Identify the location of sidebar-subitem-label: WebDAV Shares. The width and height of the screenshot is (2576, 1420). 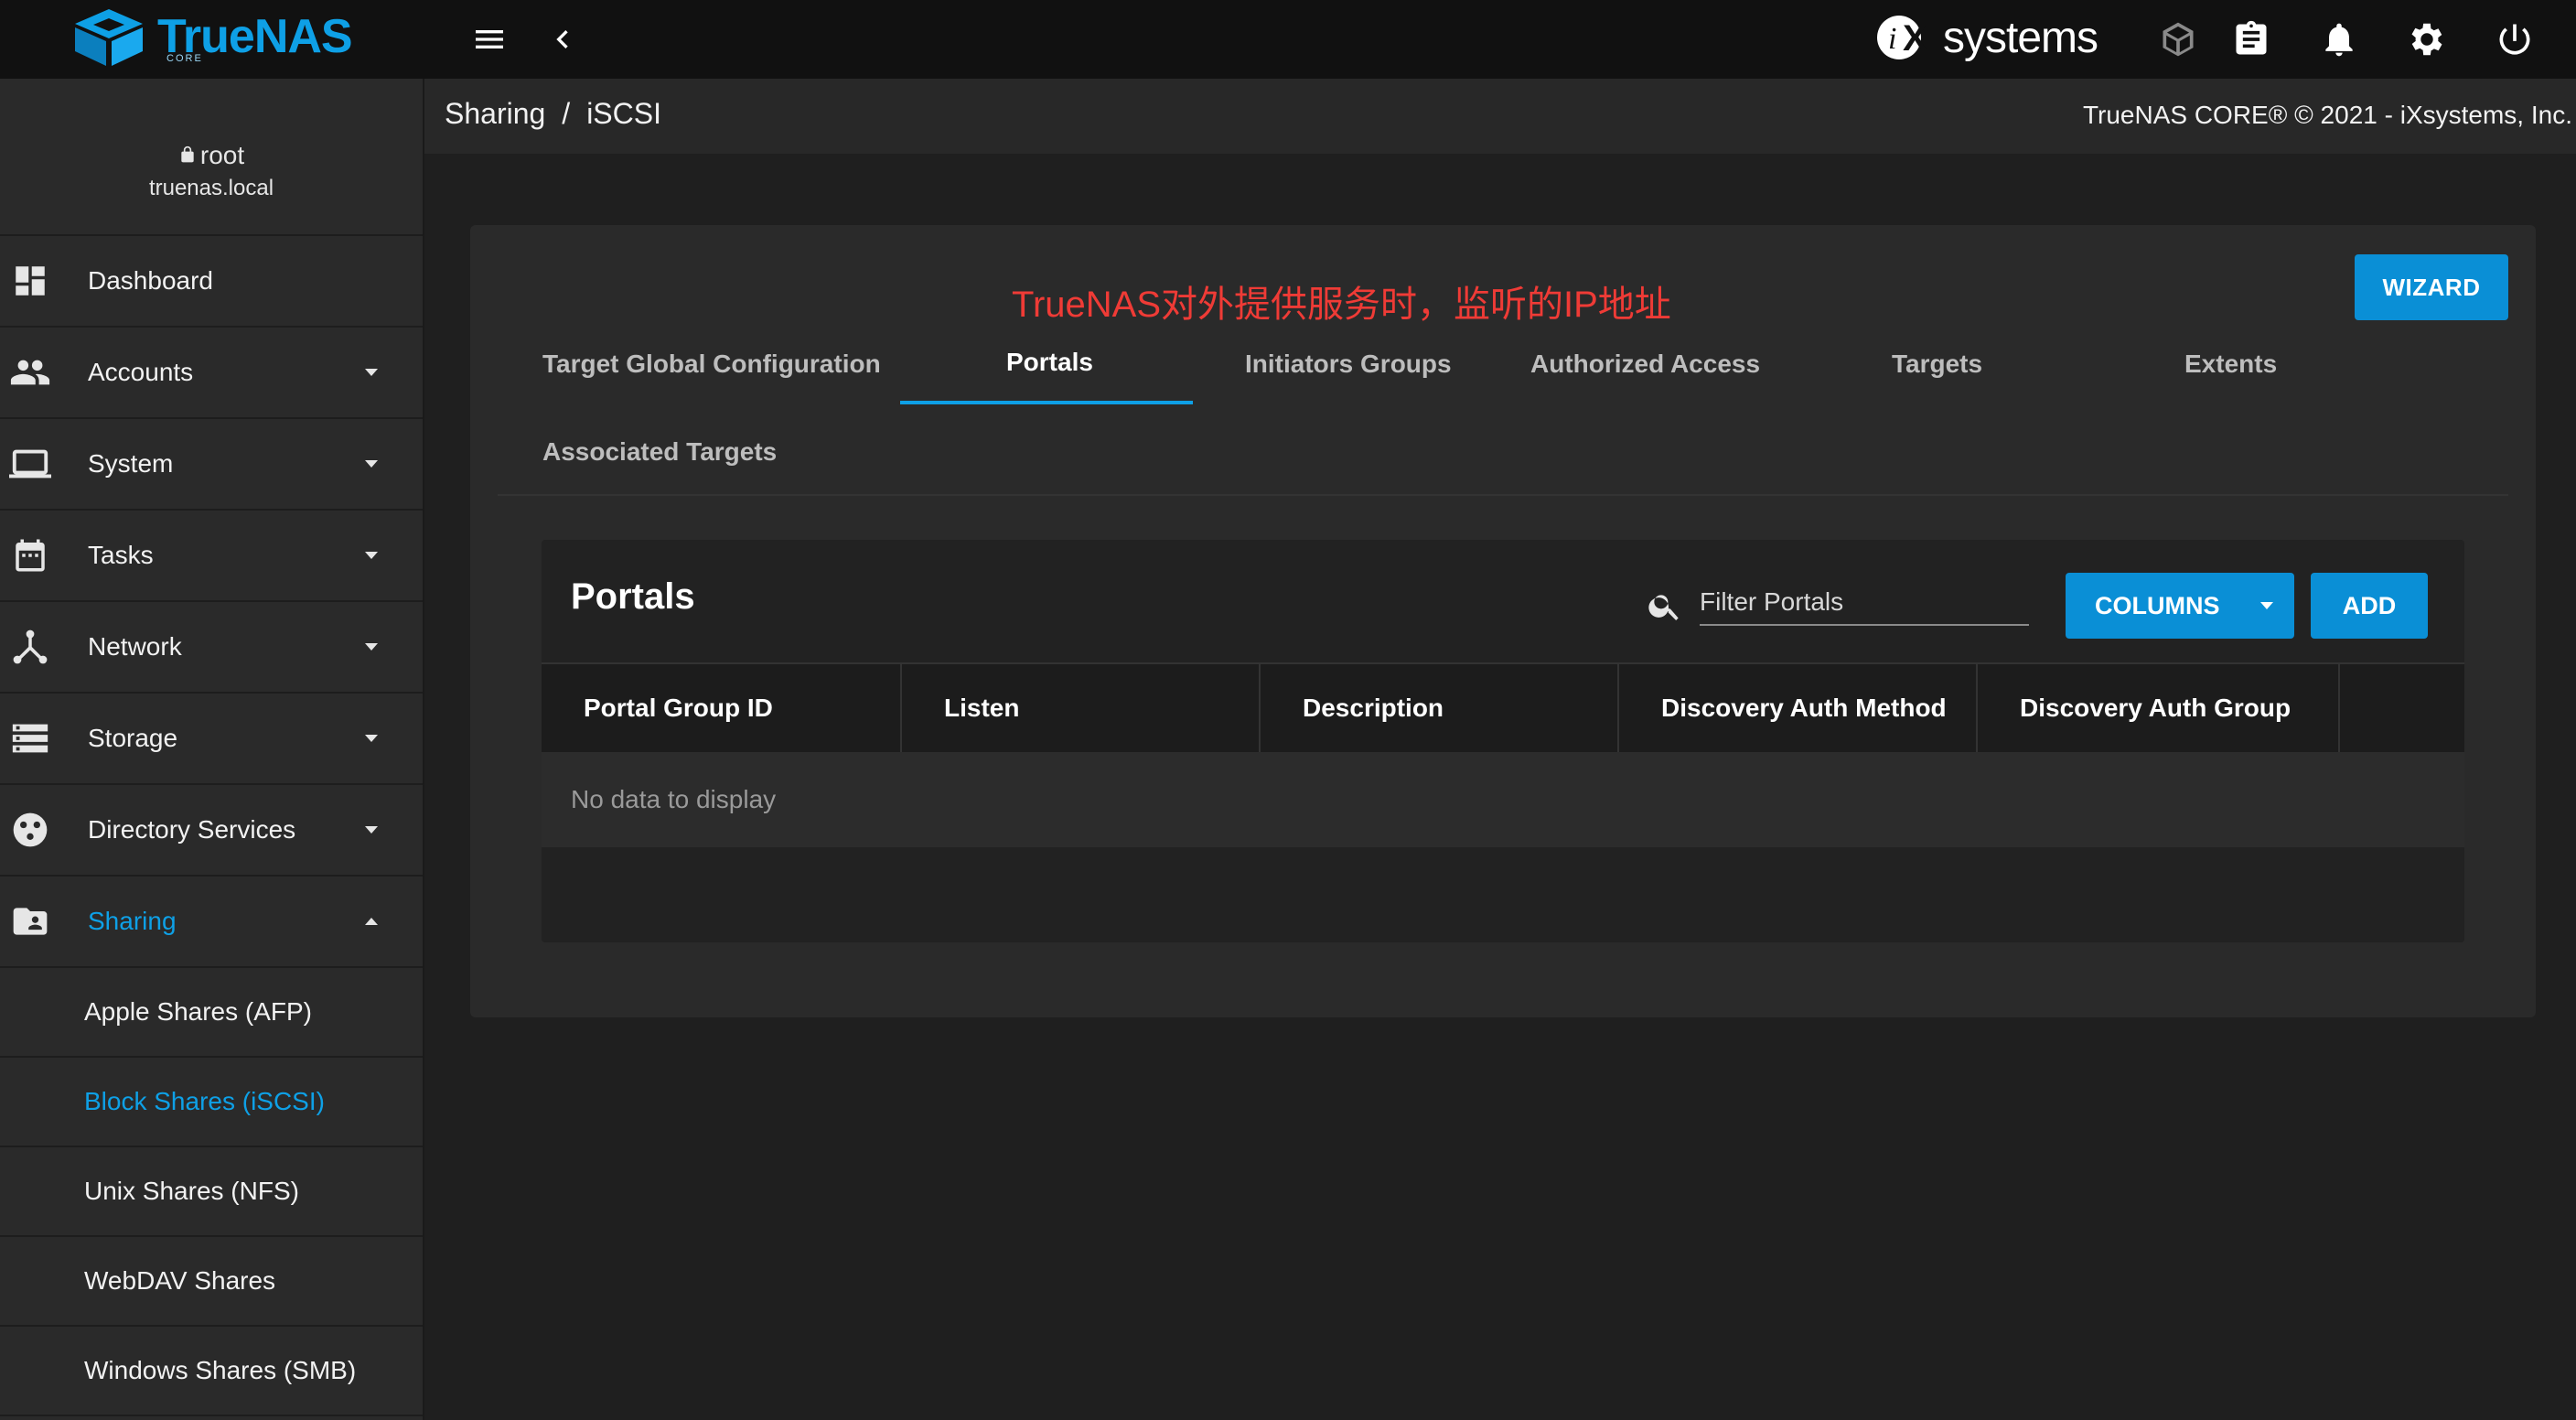
(180, 1280).